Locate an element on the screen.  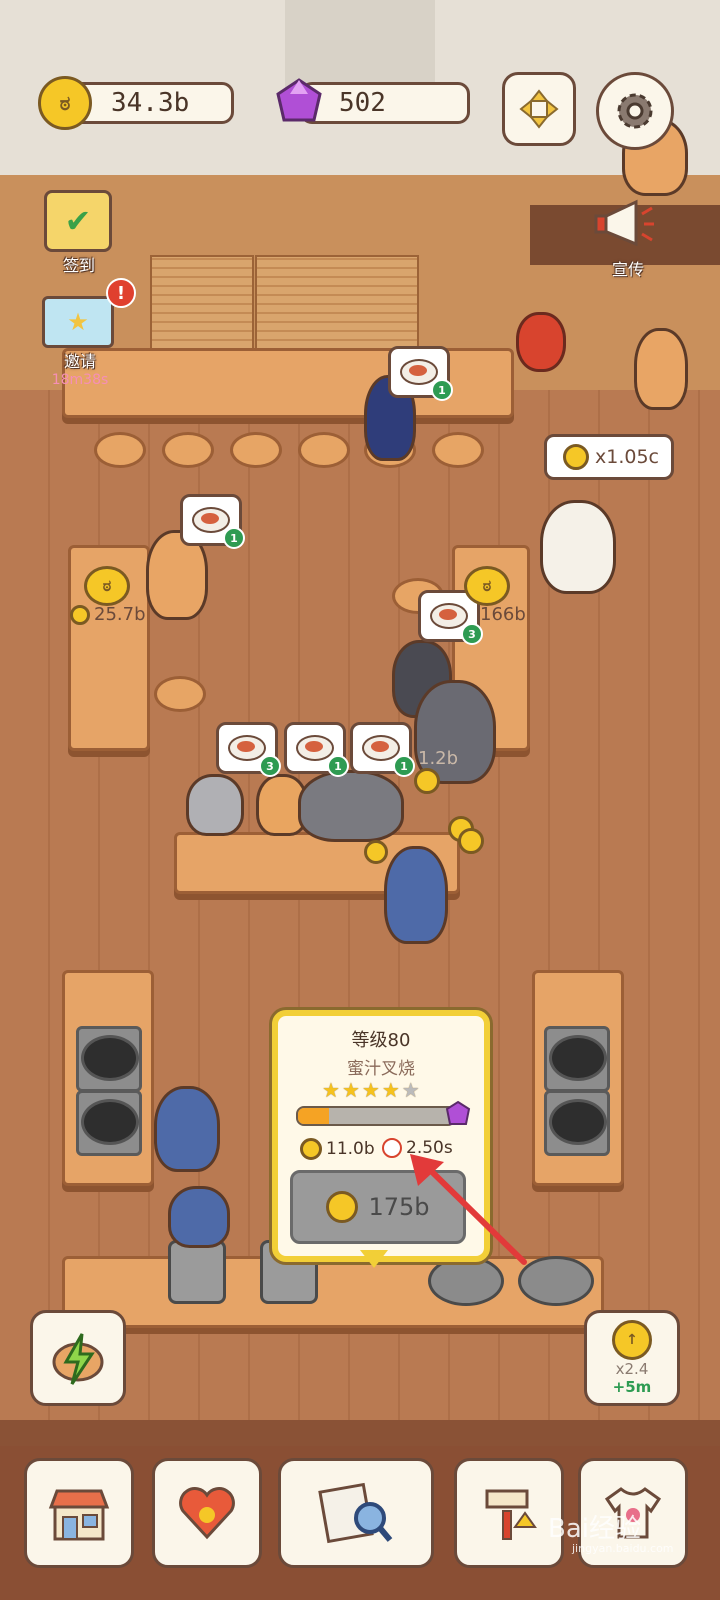
watermark-url: jingyan.baidu.com is located at coordinates (623, 1548).